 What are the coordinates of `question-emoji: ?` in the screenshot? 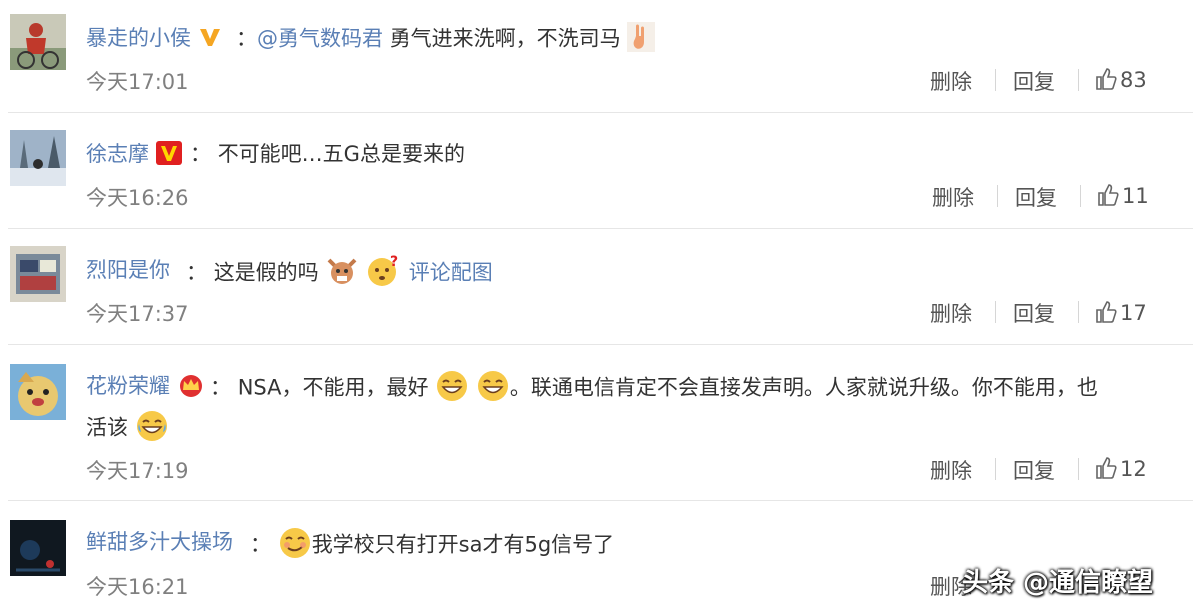 It's located at (384, 273).